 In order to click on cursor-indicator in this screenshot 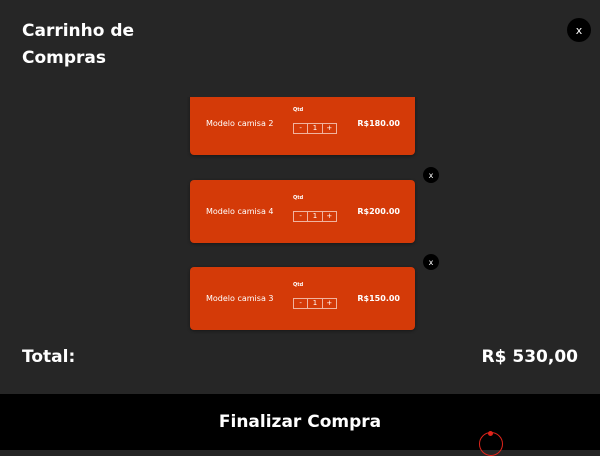, I will do `click(491, 443)`.